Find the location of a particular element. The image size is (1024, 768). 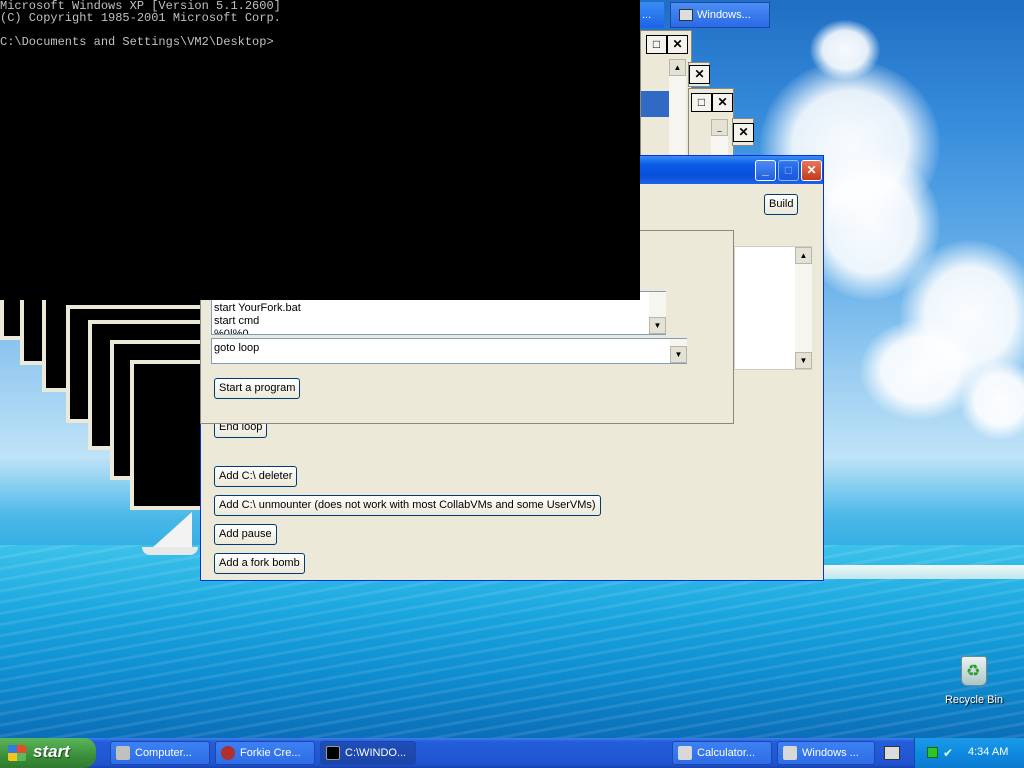

shore is located at coordinates (922, 572).